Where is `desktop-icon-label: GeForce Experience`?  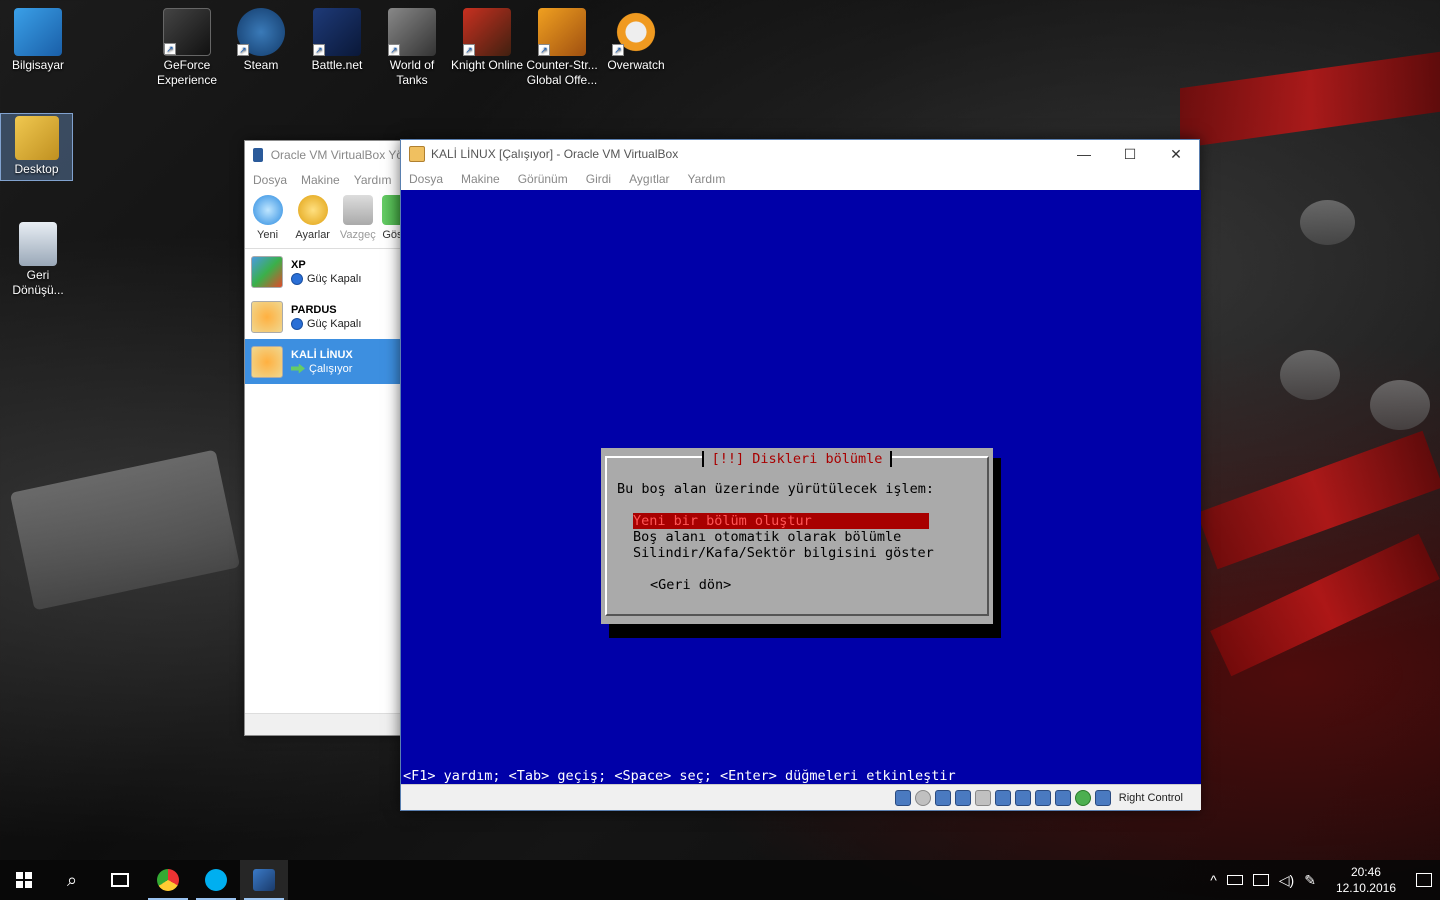 desktop-icon-label: GeForce Experience is located at coordinates (187, 72).